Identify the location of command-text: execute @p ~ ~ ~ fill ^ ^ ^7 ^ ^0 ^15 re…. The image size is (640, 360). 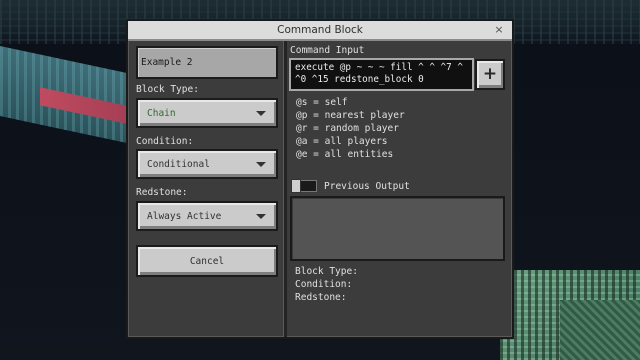
(379, 73).